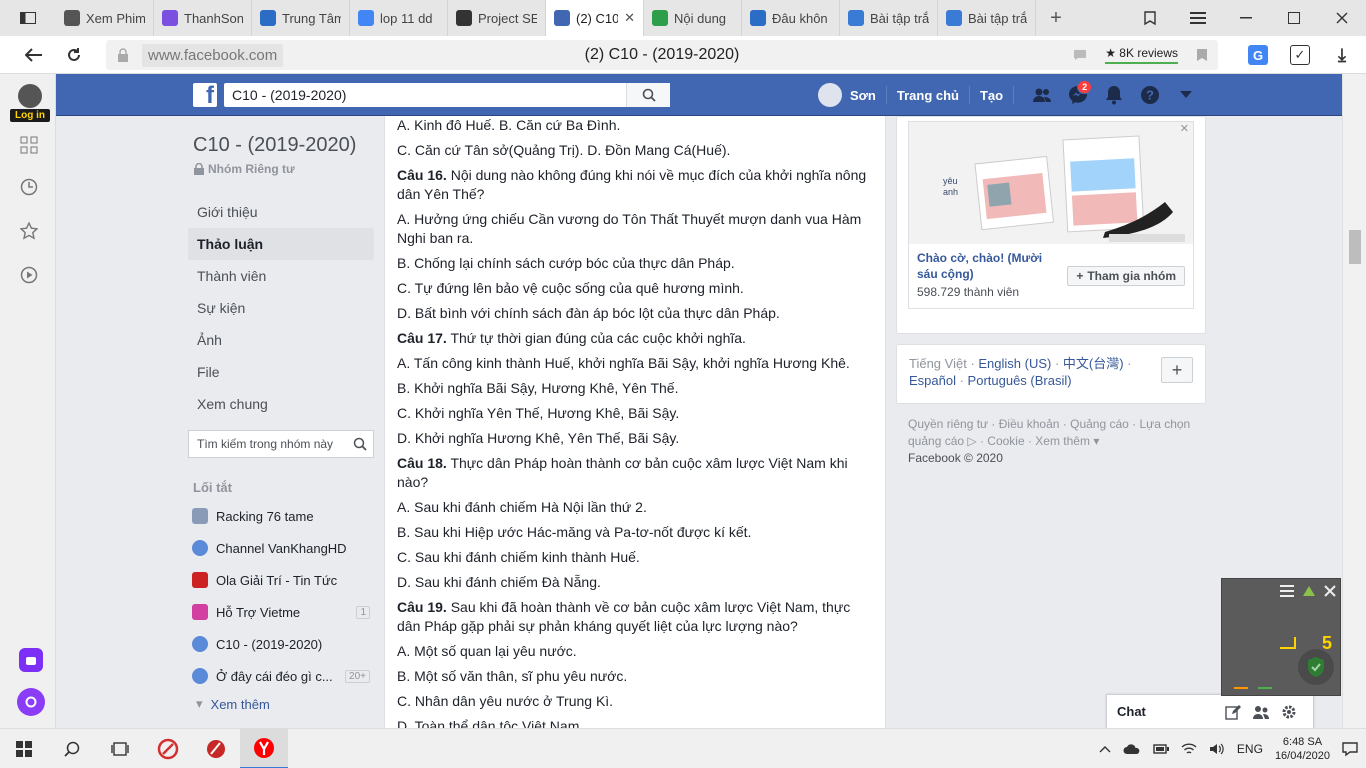  Describe the element at coordinates (1316, 667) in the screenshot. I see `shield-icon` at that location.